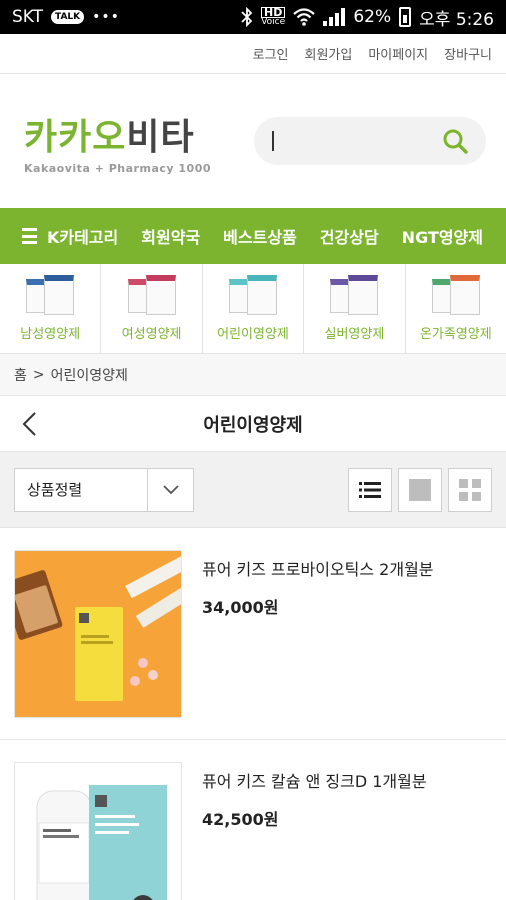  What do you see at coordinates (75, 137) in the screenshot?
I see `logo-part-1: 카카오` at bounding box center [75, 137].